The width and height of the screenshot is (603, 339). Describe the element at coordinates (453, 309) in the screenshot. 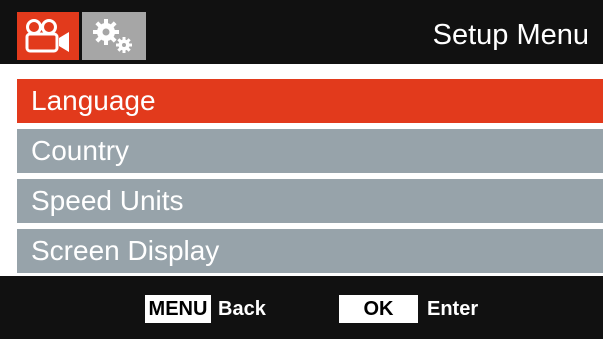

I see `enter-label: Enter` at that location.